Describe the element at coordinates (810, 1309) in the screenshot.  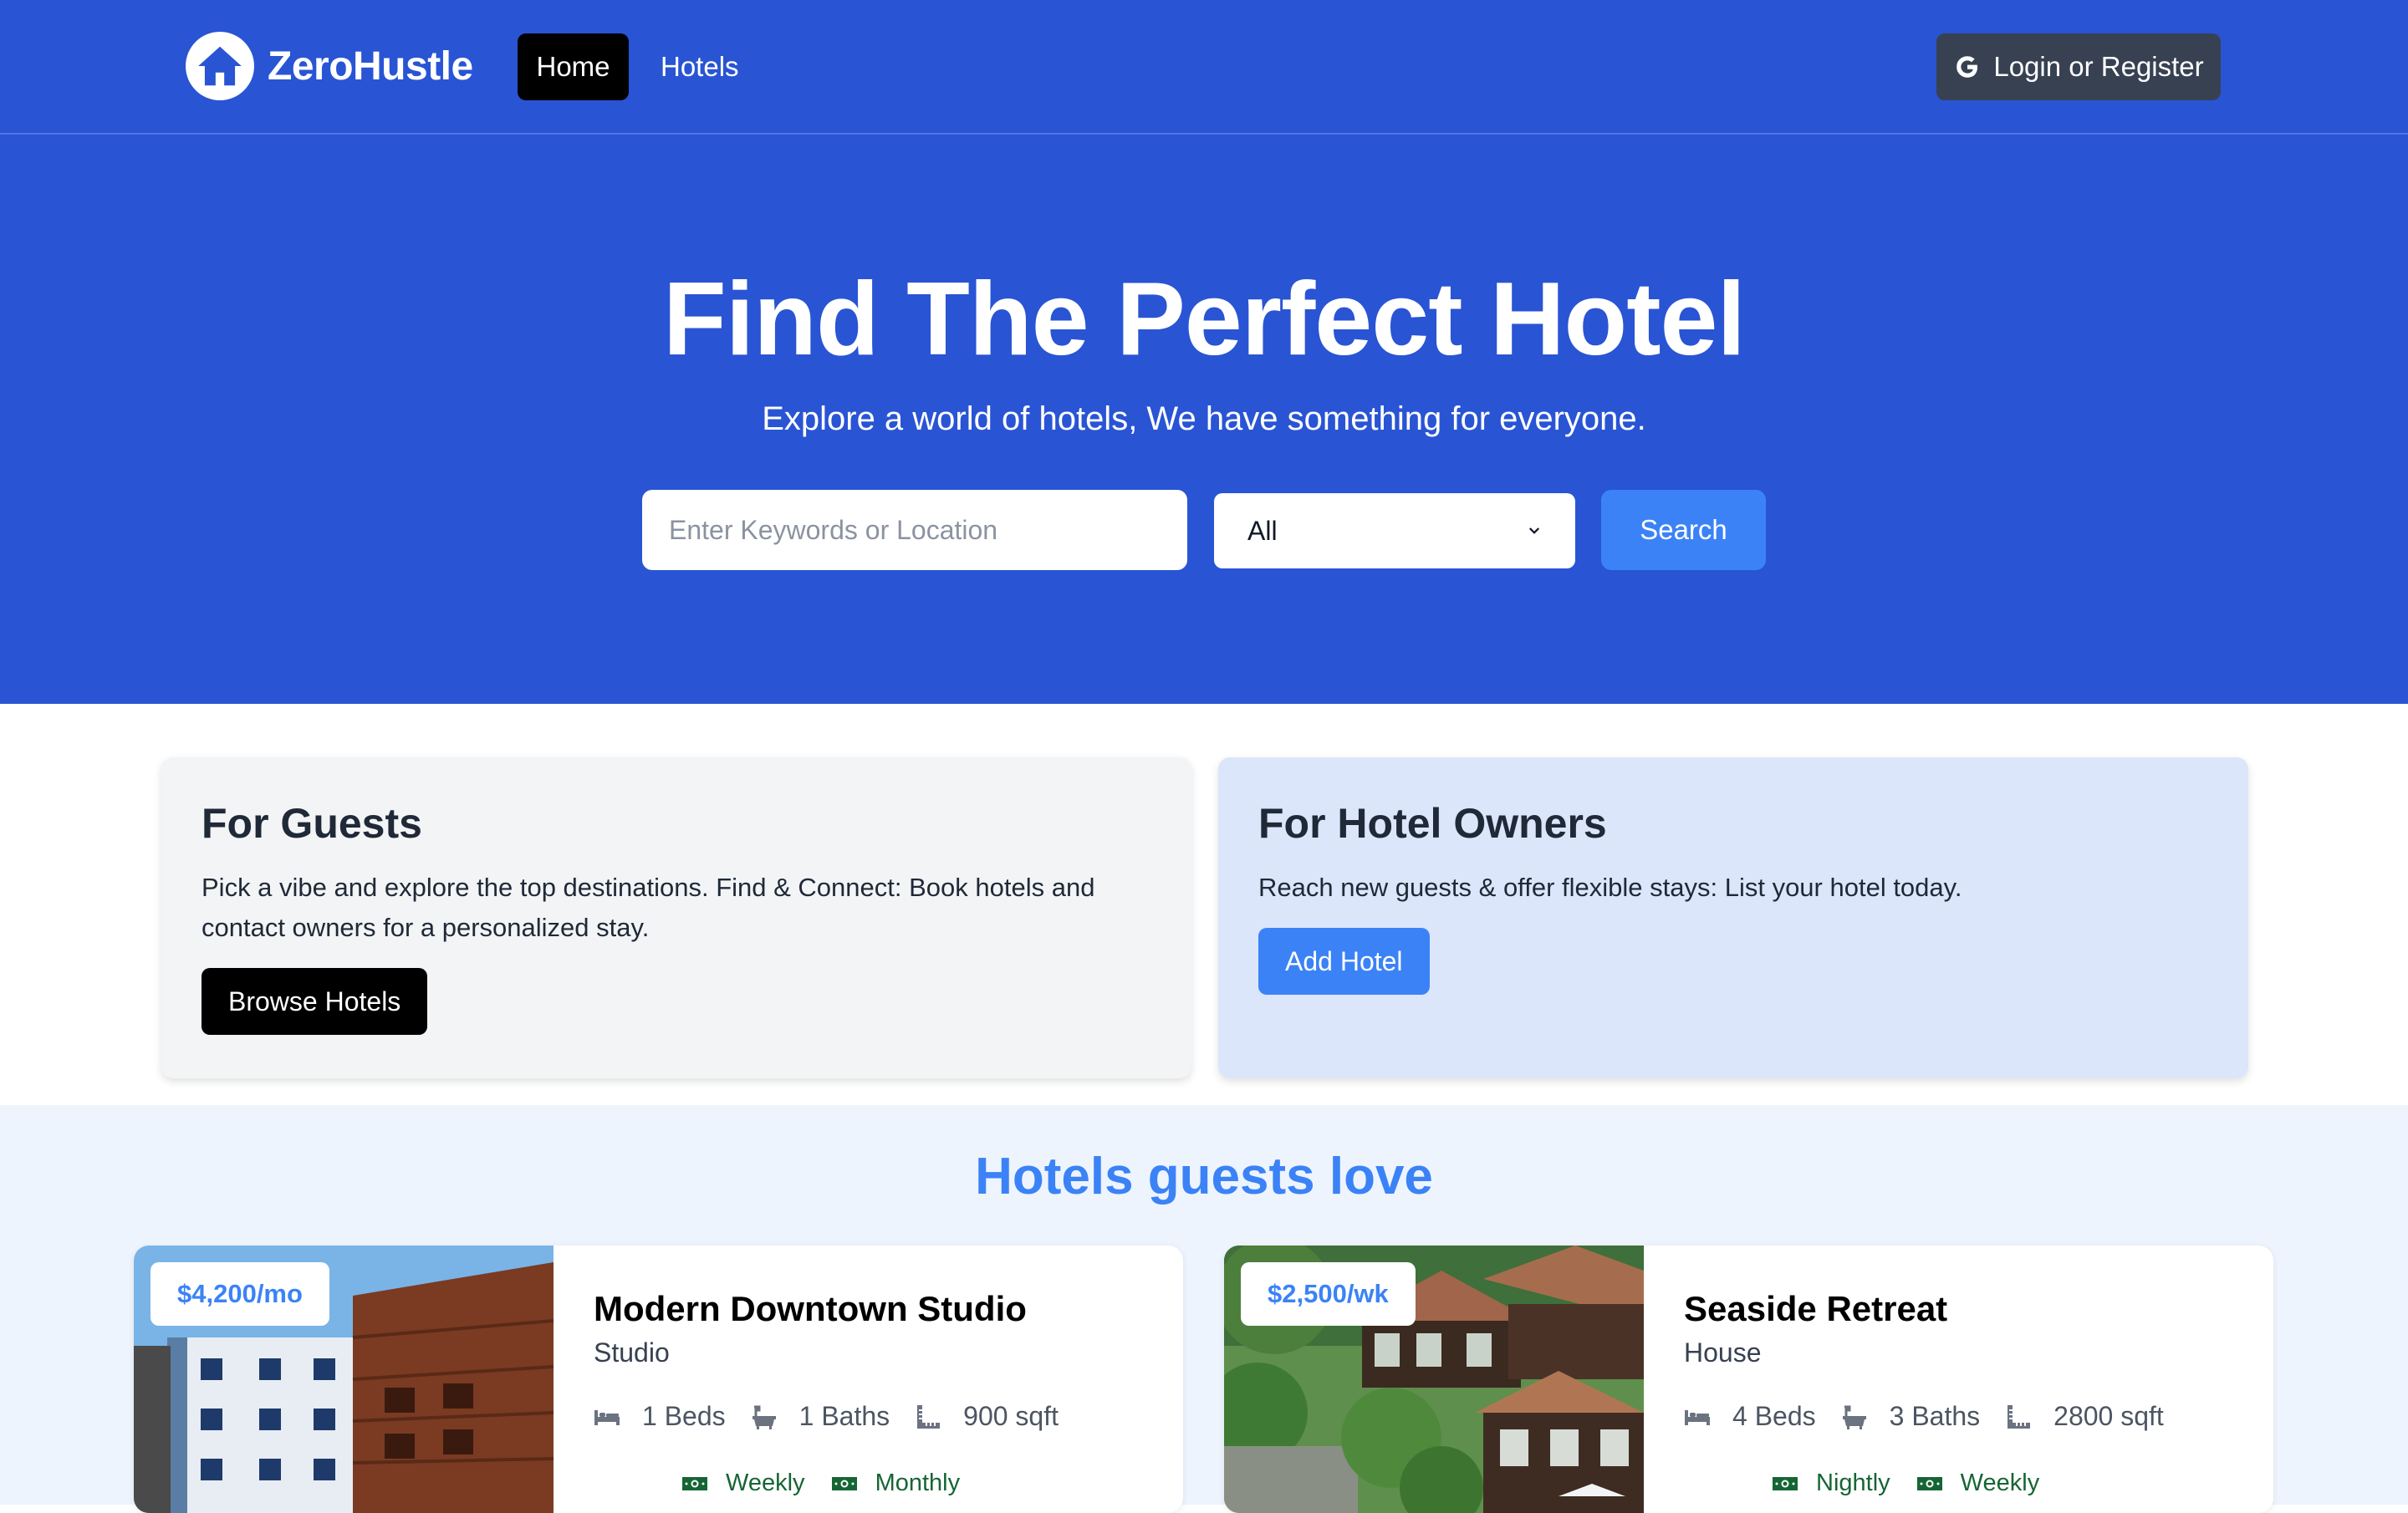
I see `hotel-name: Modern Downtown Studio` at that location.